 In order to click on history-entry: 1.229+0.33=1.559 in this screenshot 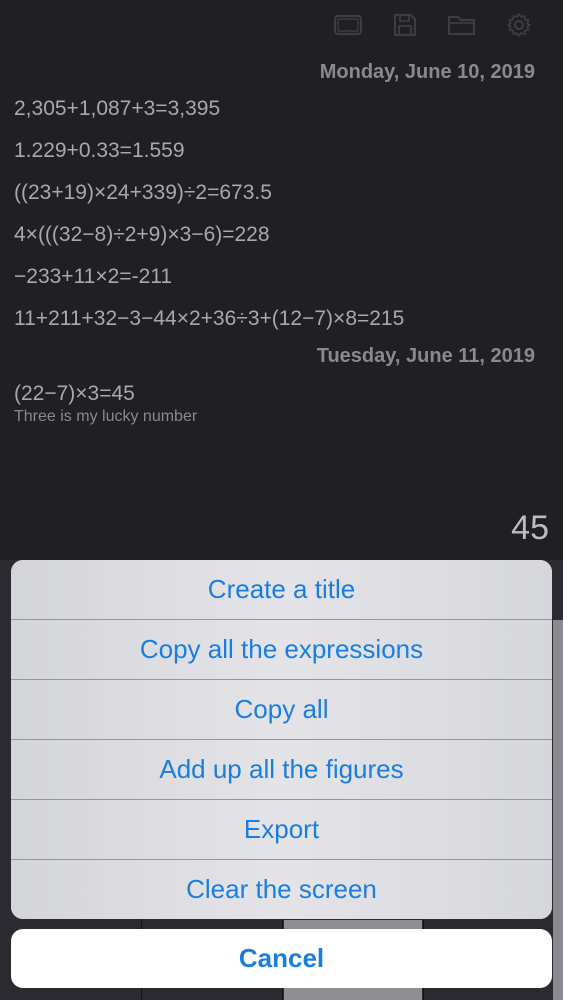, I will do `click(281, 151)`.